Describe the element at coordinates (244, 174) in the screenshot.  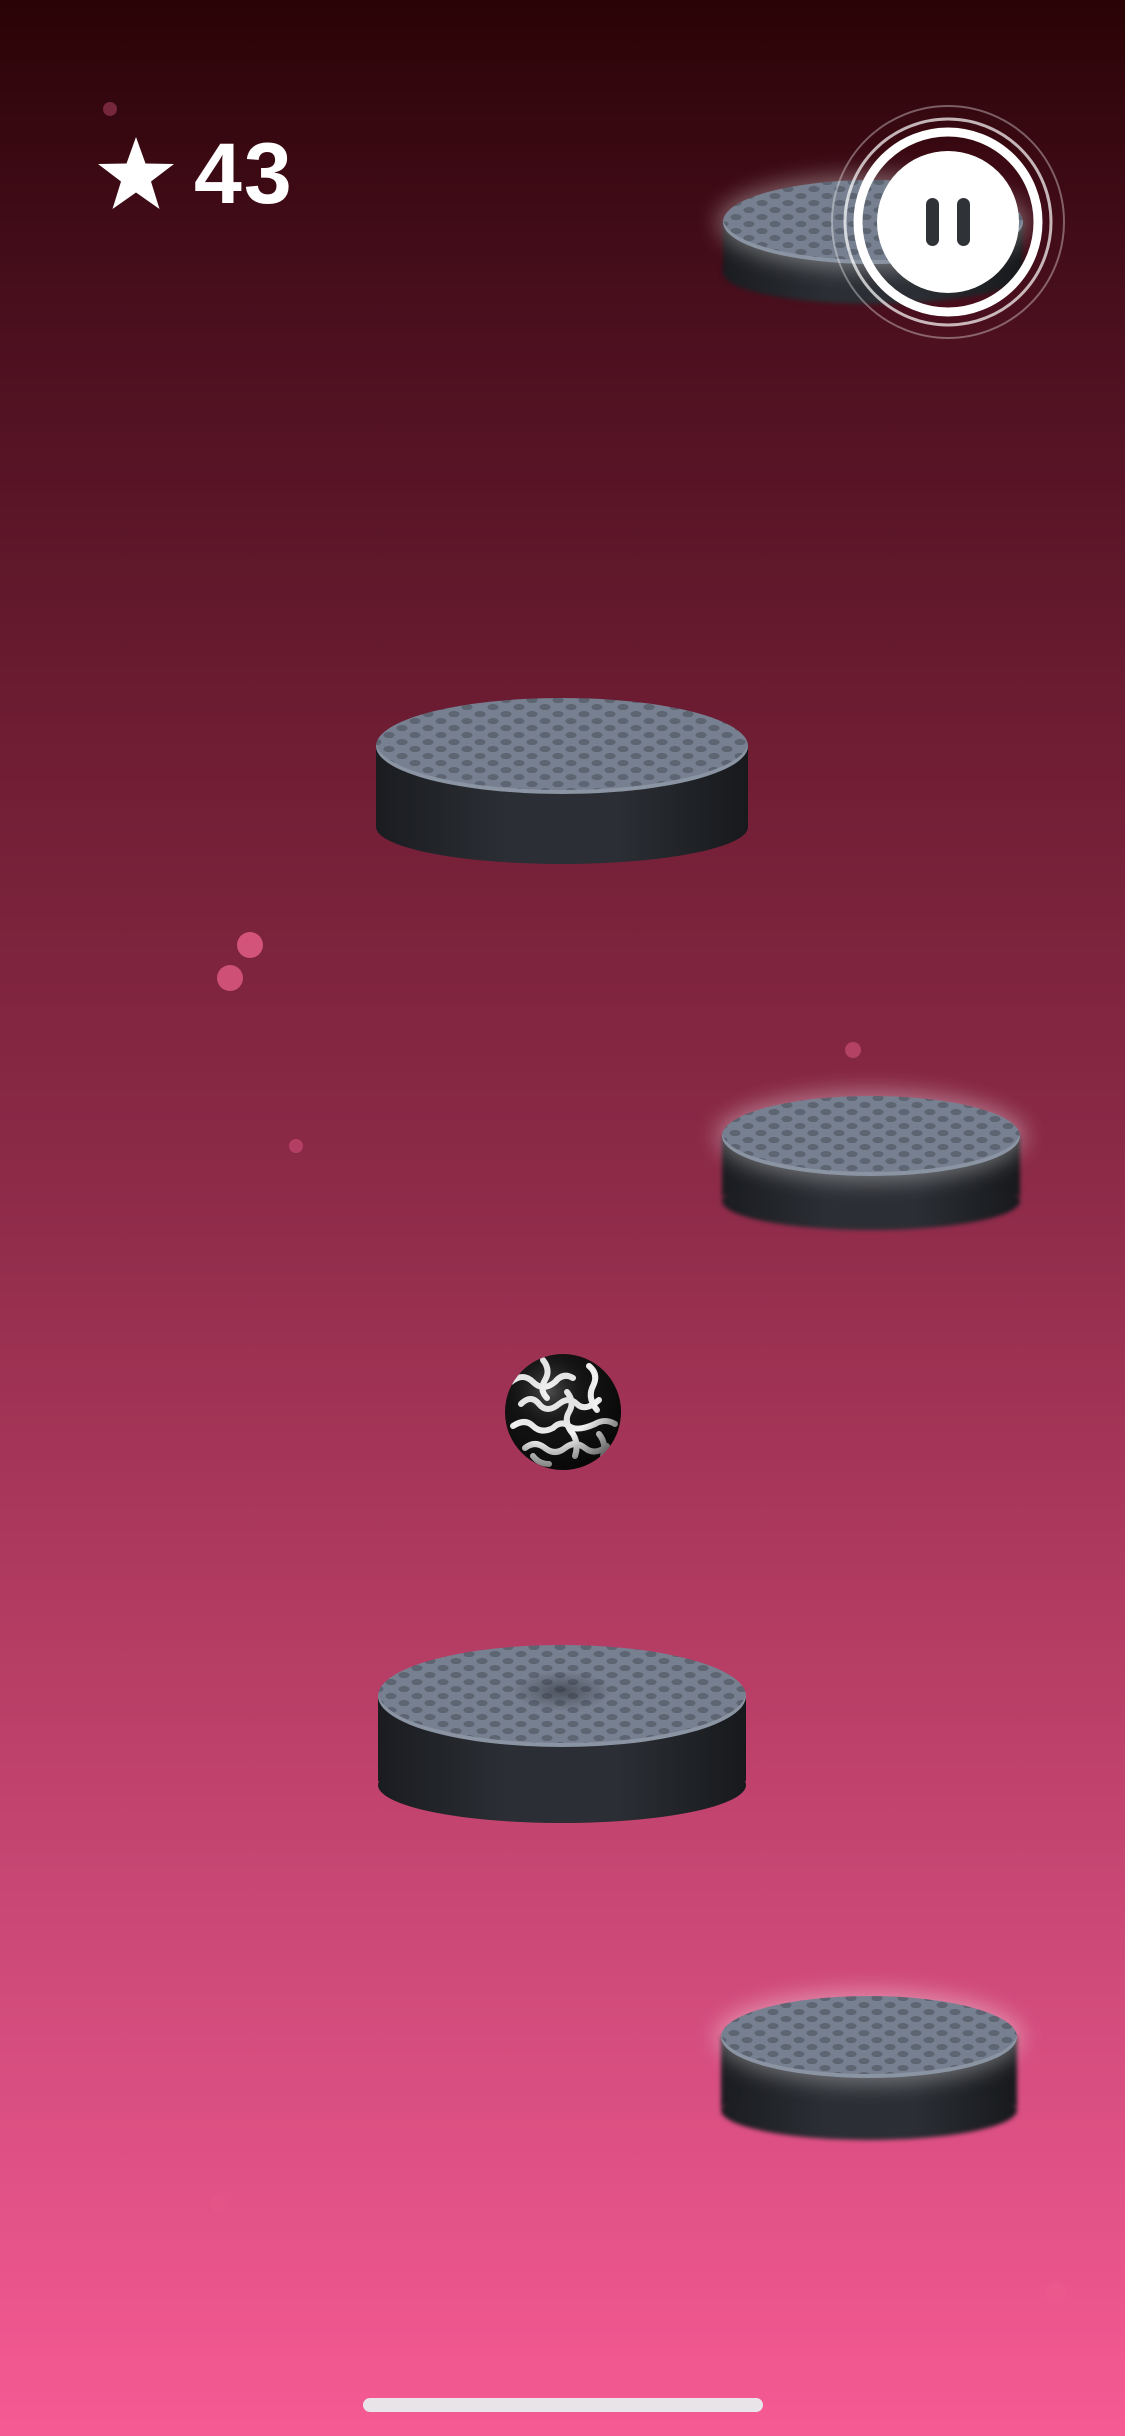
I see `score-value: 43` at that location.